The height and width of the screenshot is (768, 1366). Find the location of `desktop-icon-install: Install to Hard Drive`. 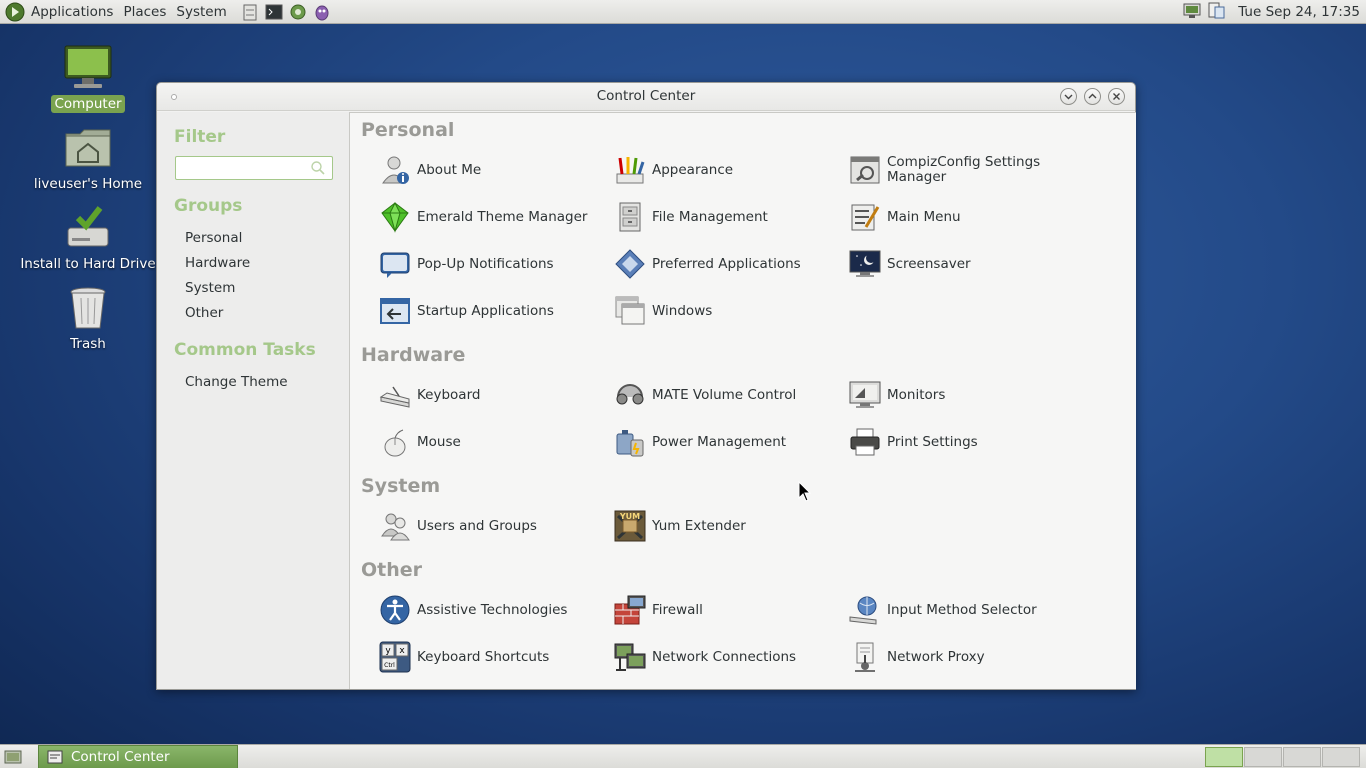

desktop-icon-install: Install to Hard Drive is located at coordinates (88, 238).